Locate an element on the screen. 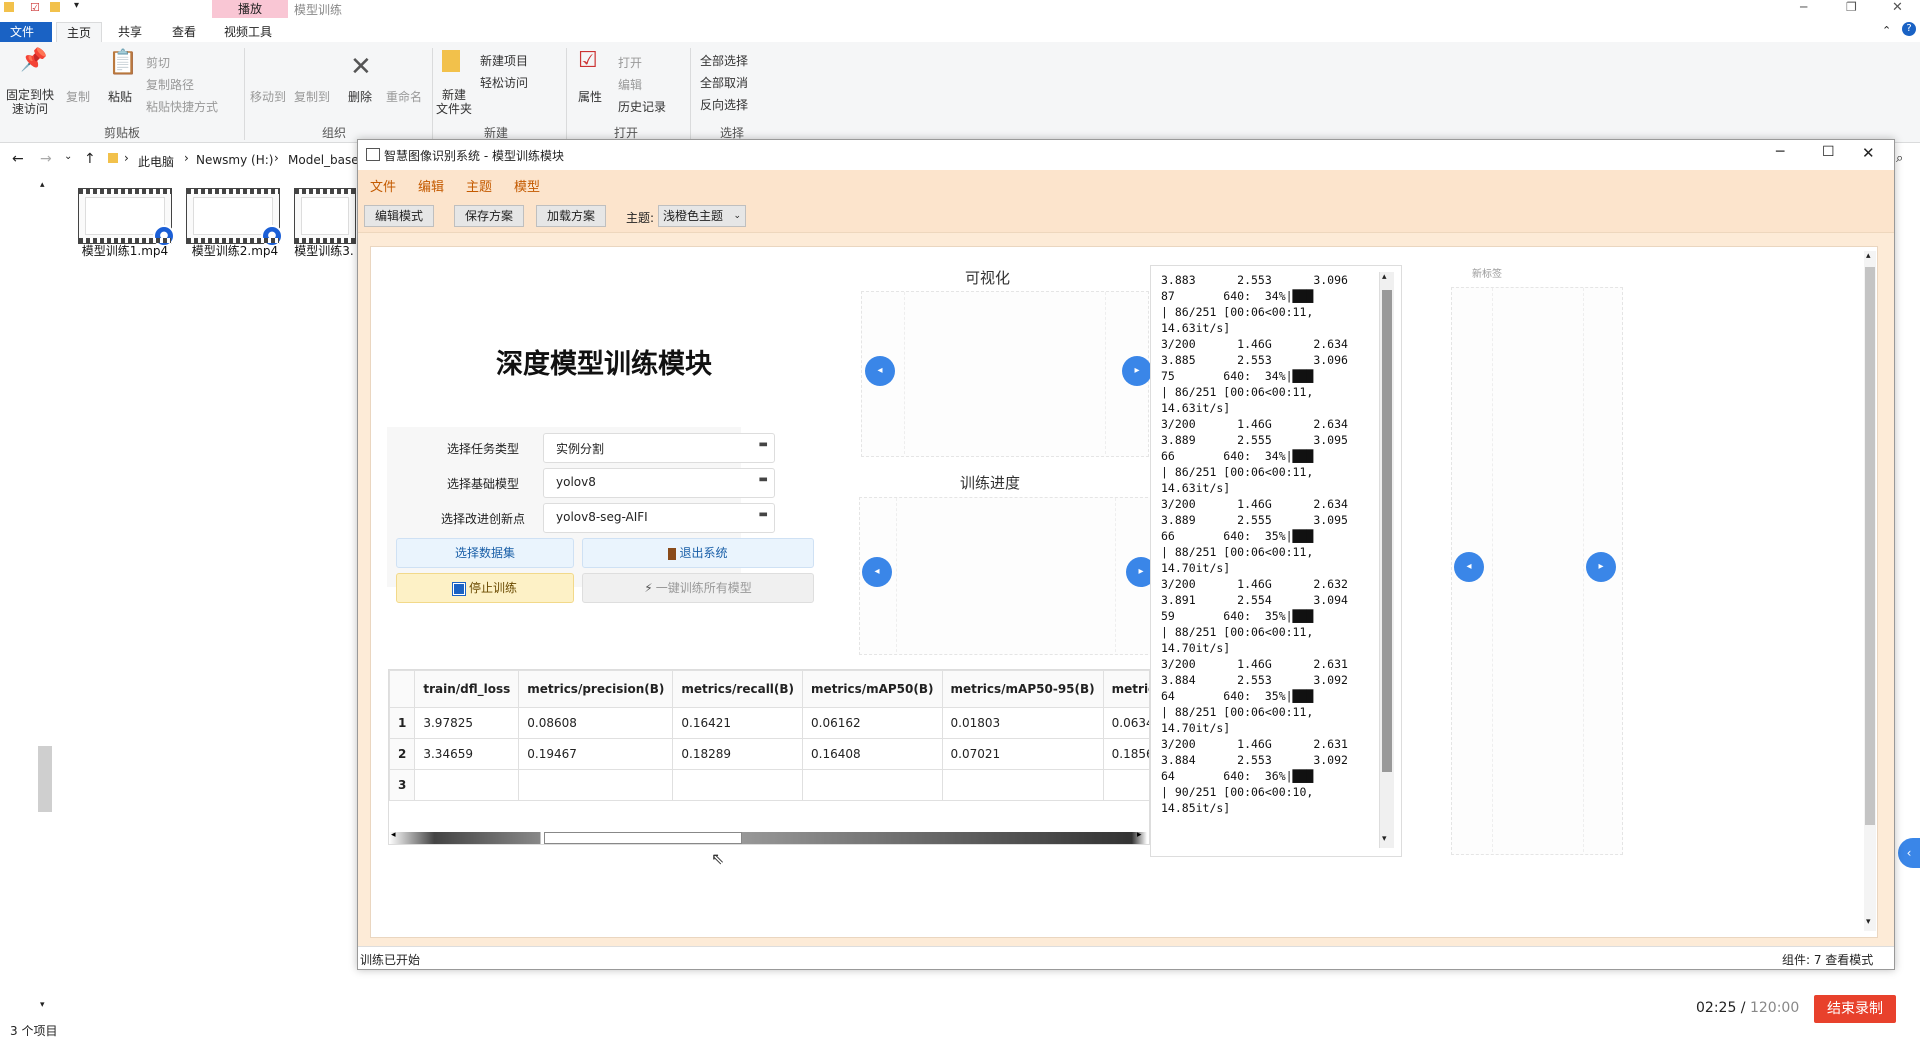 This screenshot has height=1042, width=1920. base-model-select: yolov8 ▬ is located at coordinates (659, 483).